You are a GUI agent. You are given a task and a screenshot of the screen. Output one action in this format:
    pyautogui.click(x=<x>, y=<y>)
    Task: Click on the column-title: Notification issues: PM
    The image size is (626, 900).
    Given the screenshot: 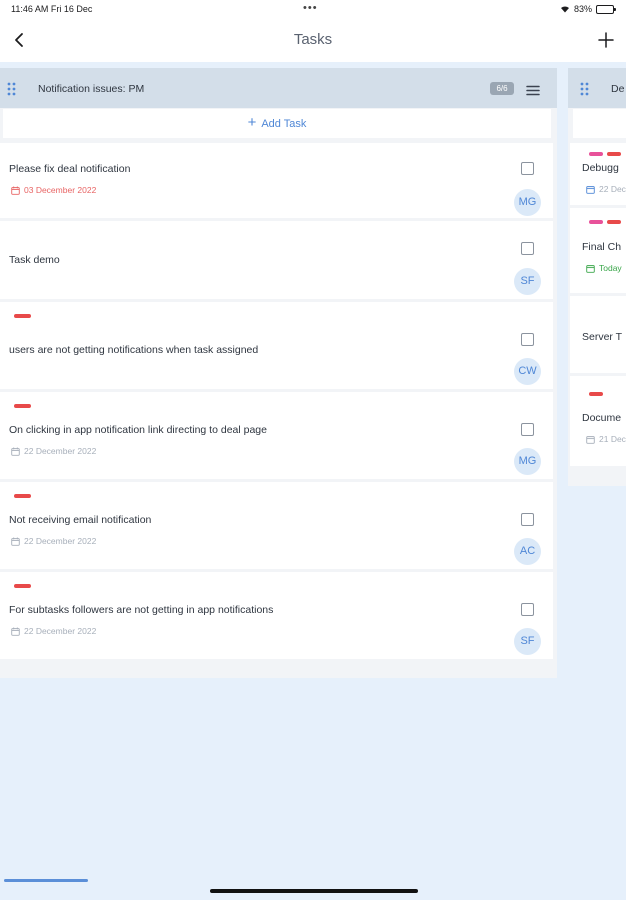 What is the action you would take?
    pyautogui.click(x=91, y=89)
    